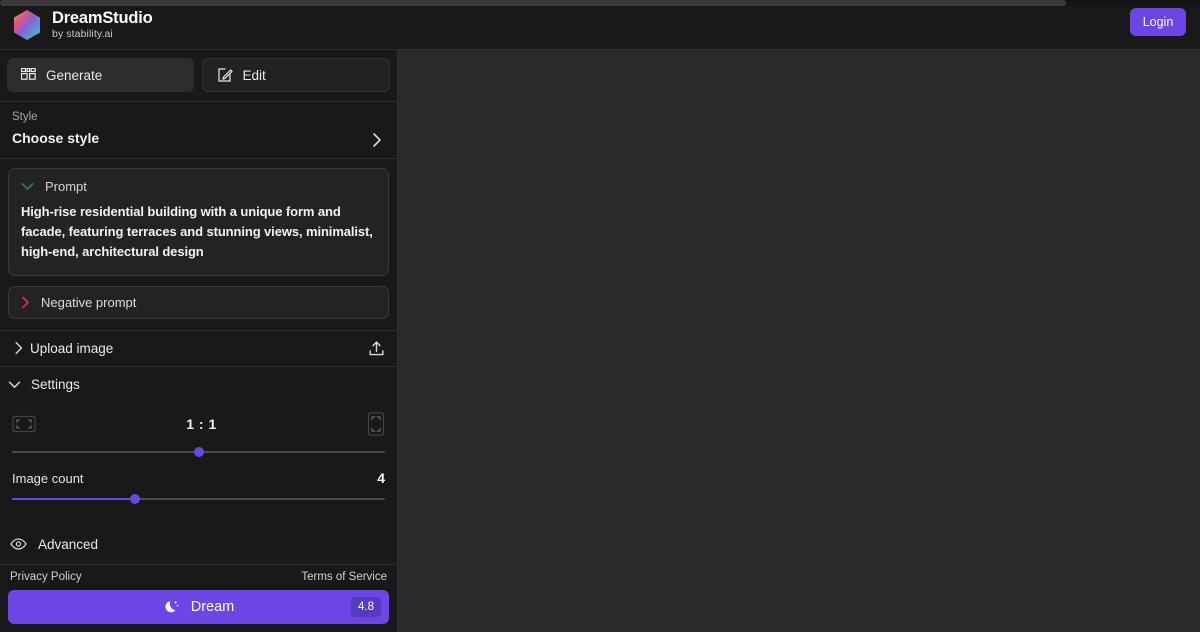 Image resolution: width=1200 pixels, height=632 pixels. What do you see at coordinates (201, 424) in the screenshot?
I see `aspect-ratio-value: 1` at bounding box center [201, 424].